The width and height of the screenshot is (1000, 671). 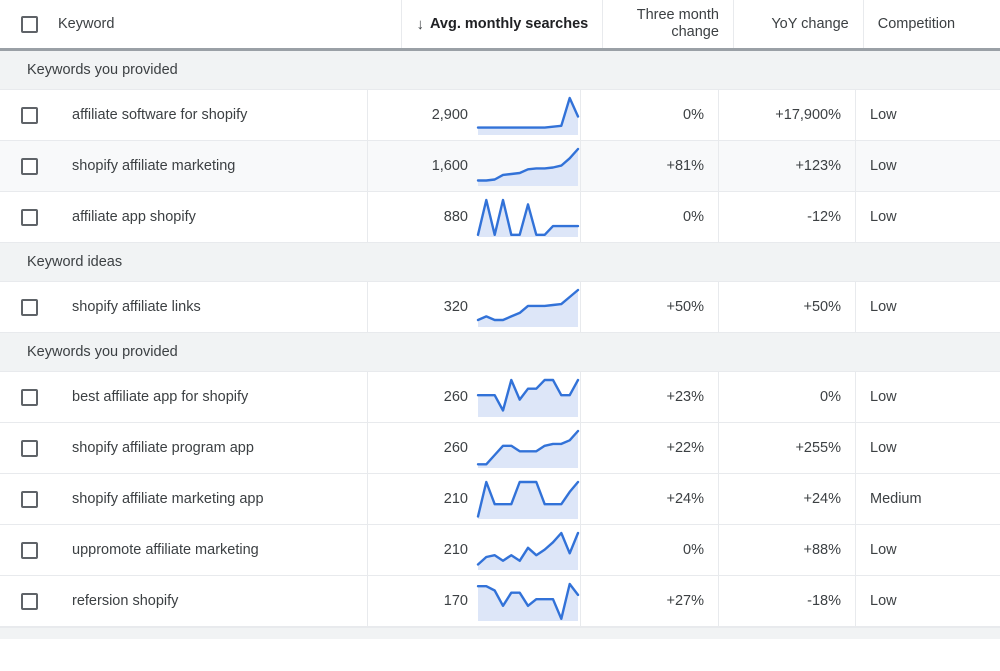 I want to click on cell-keyword: affiliate software for shopify, so click(x=183, y=115).